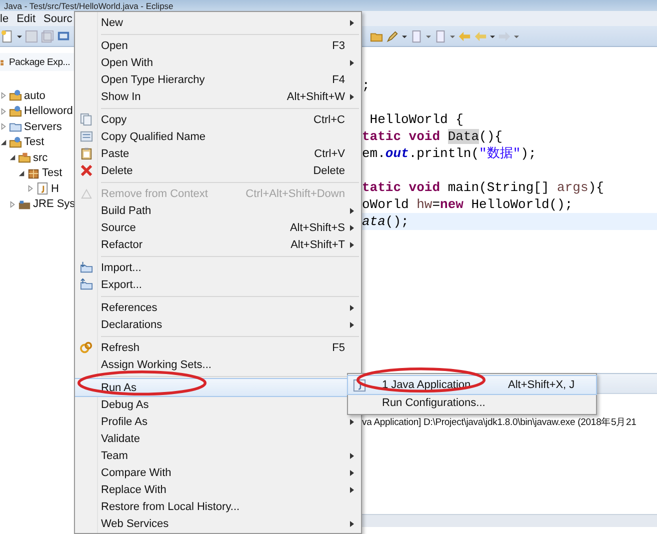 Image resolution: width=657 pixels, height=534 pixels. I want to click on package-icon, so click(33, 173).